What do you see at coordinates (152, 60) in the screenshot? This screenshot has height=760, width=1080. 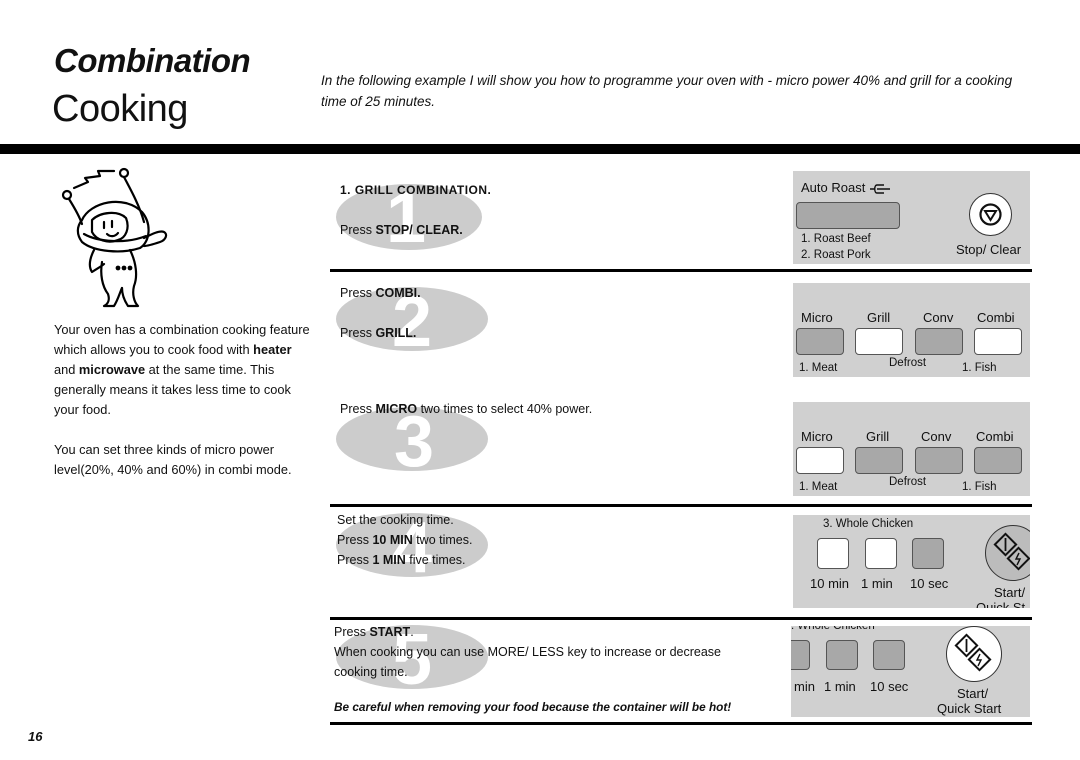 I see `page-title: Combination` at bounding box center [152, 60].